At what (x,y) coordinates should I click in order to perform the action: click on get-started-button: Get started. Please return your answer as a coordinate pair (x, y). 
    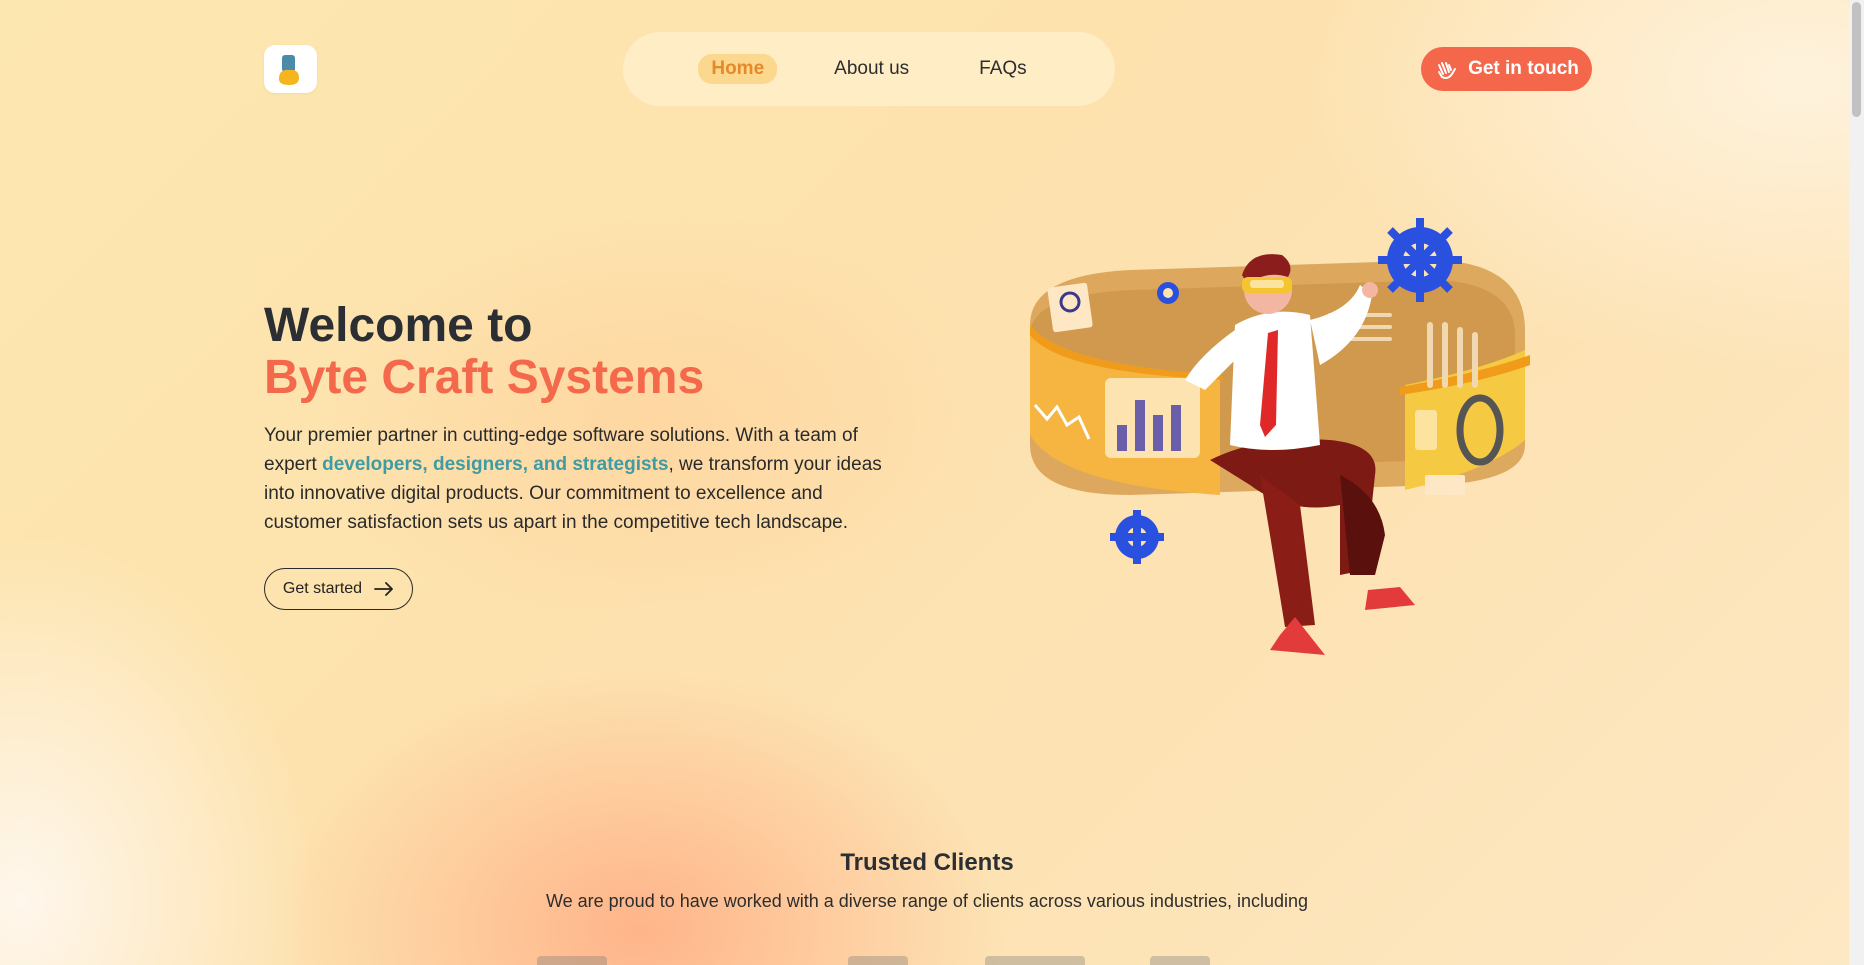
    Looking at the image, I should click on (338, 589).